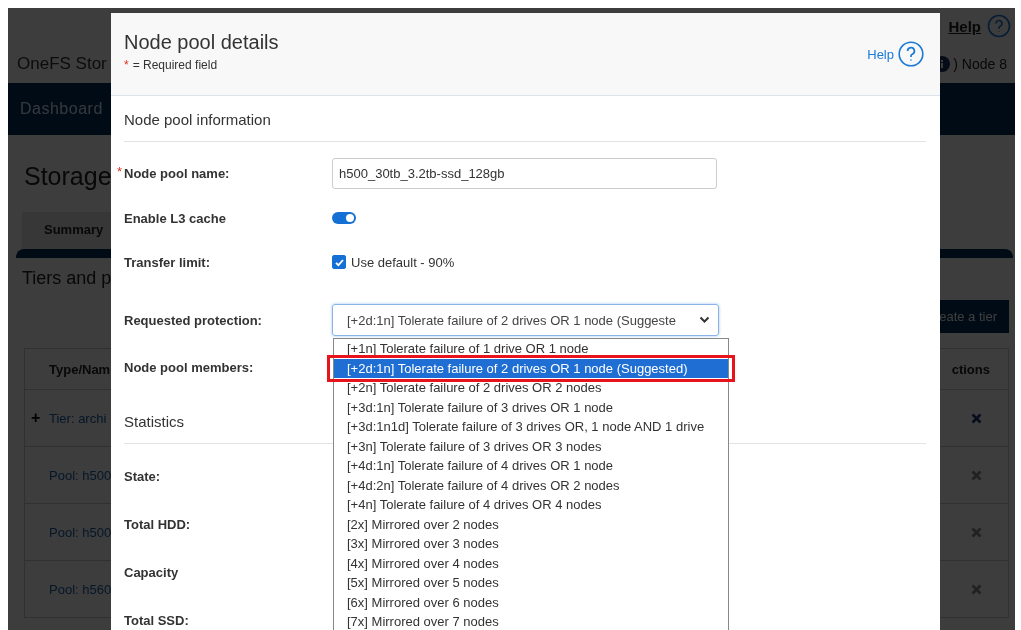 Image resolution: width=1021 pixels, height=630 pixels. Describe the element at coordinates (175, 64) in the screenshot. I see `required-note: = Required field` at that location.